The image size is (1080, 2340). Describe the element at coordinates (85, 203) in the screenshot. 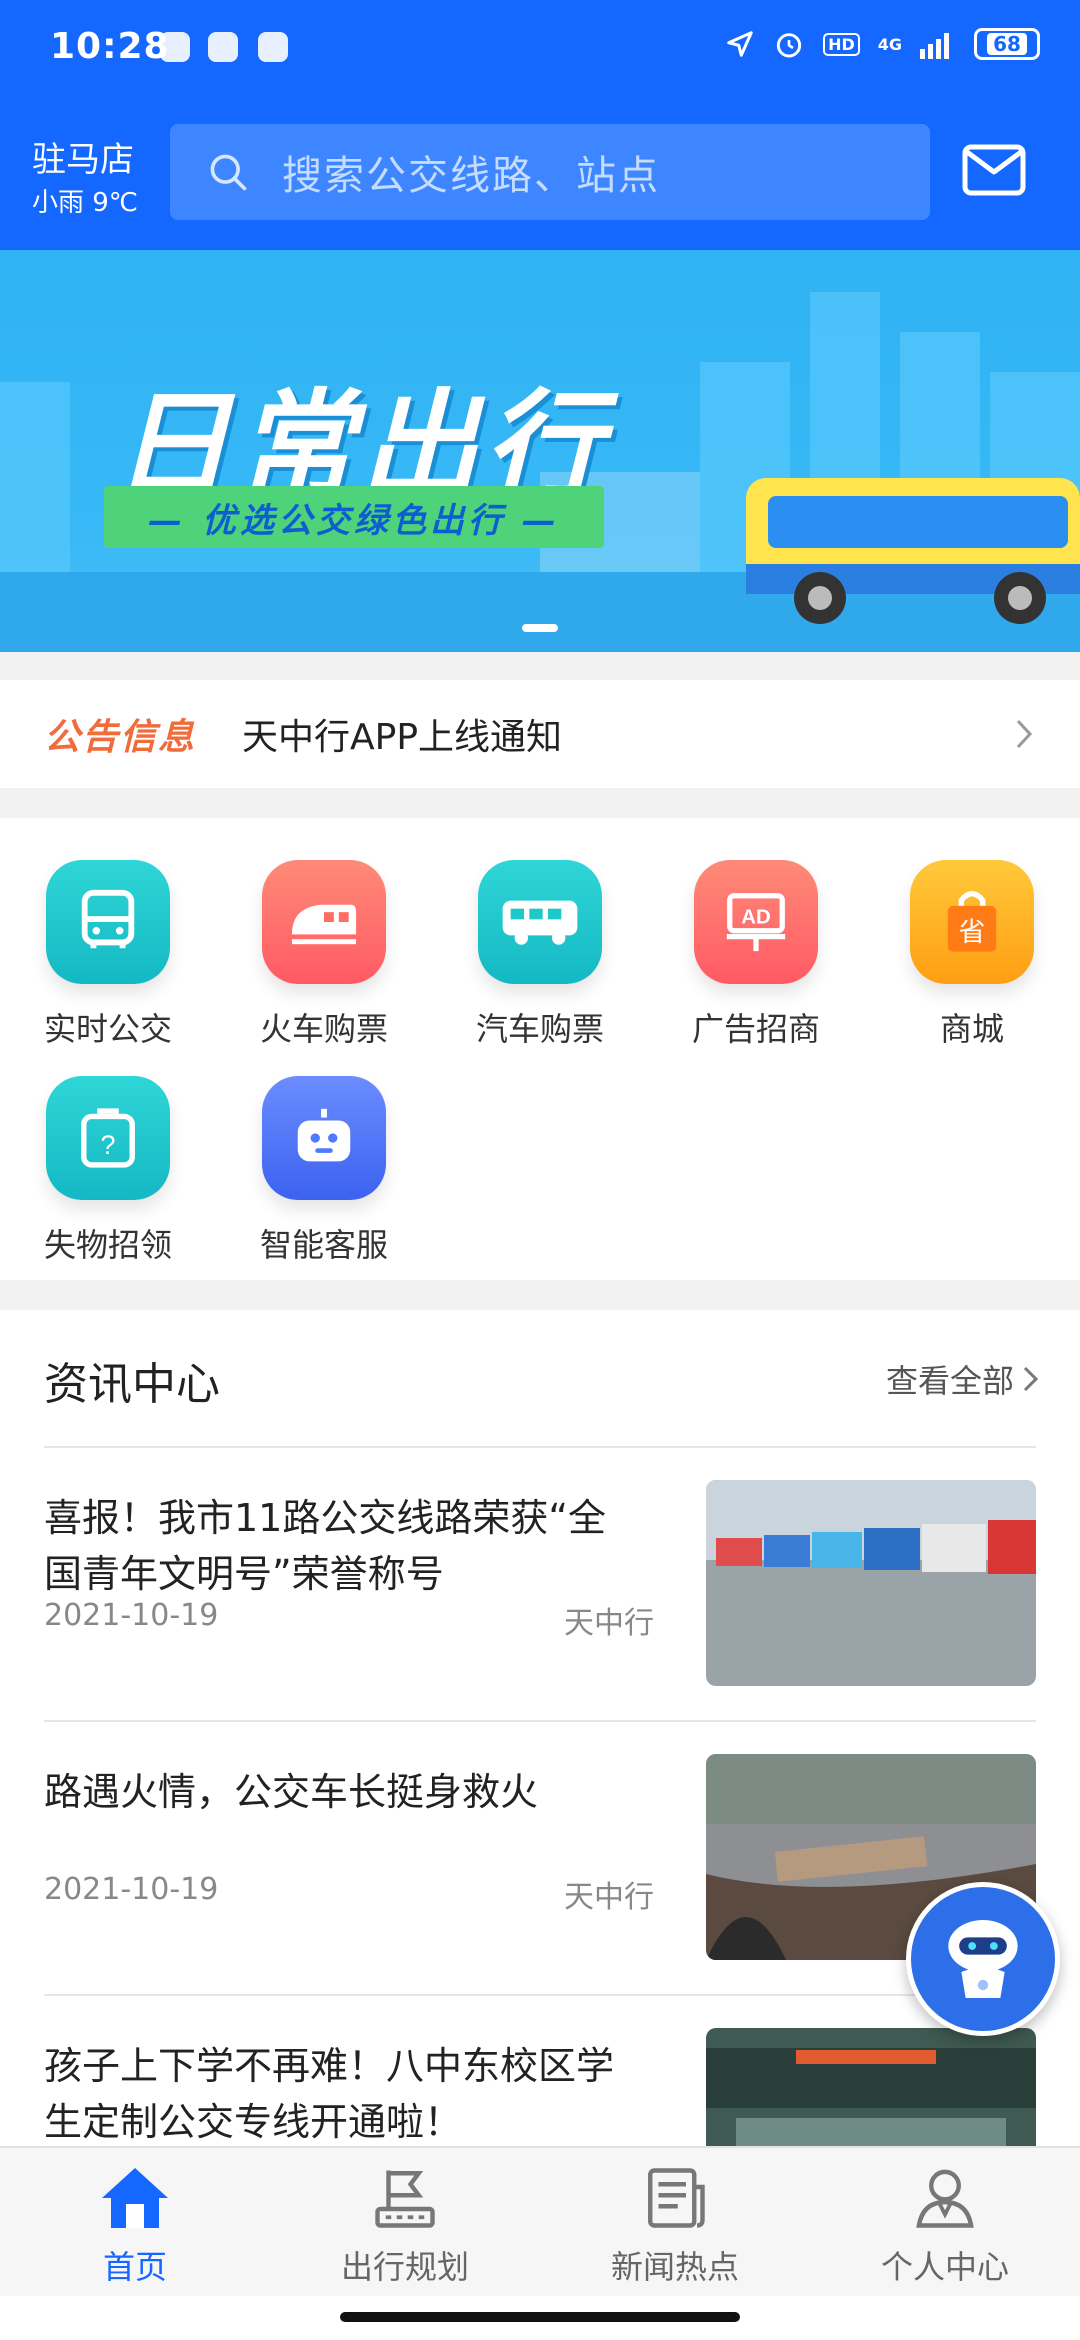

I see `weather-text: 小雨 9℃` at that location.